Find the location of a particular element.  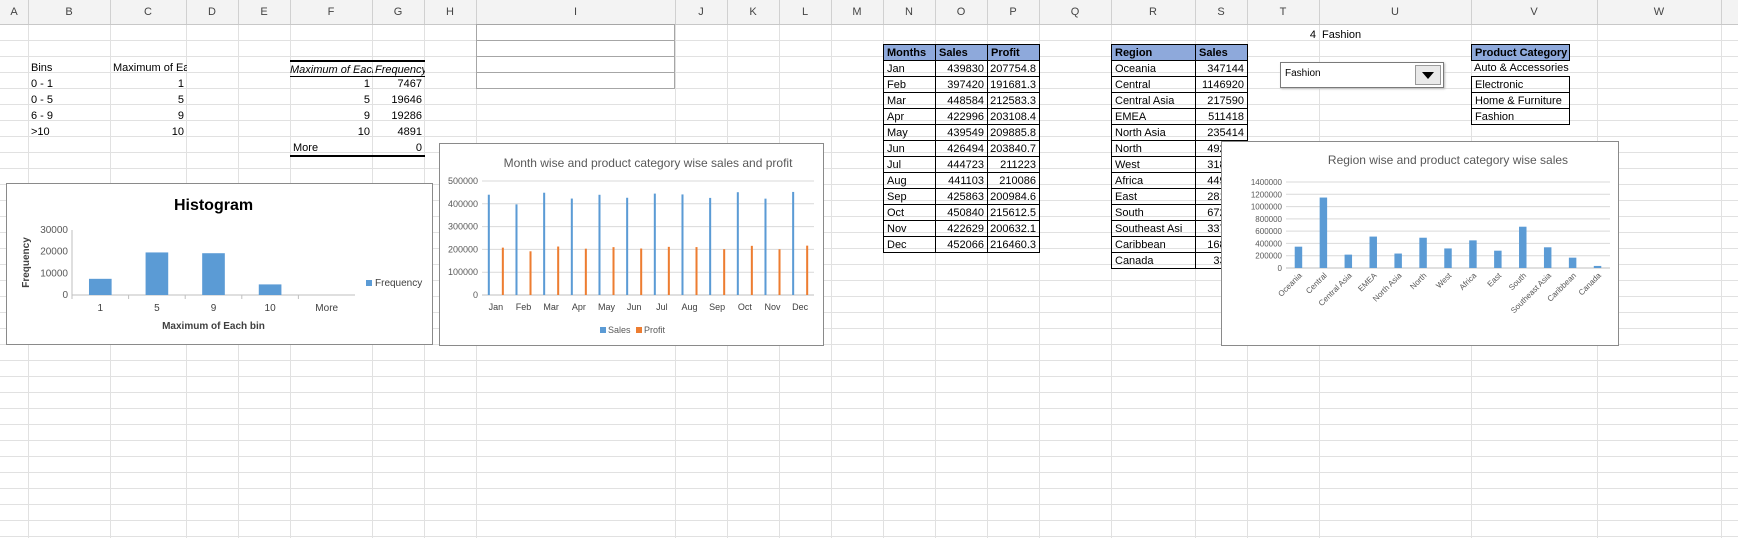

sales-cell: 439549 is located at coordinates (961, 132).